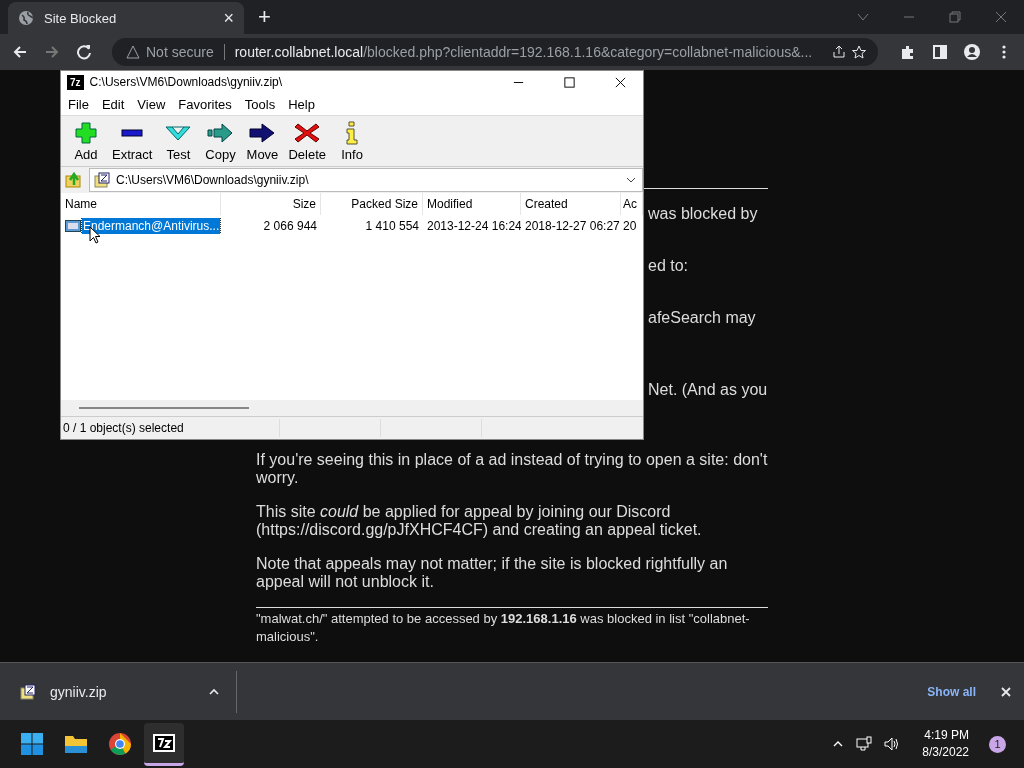  I want to click on menu-item: Favorites, so click(206, 104).